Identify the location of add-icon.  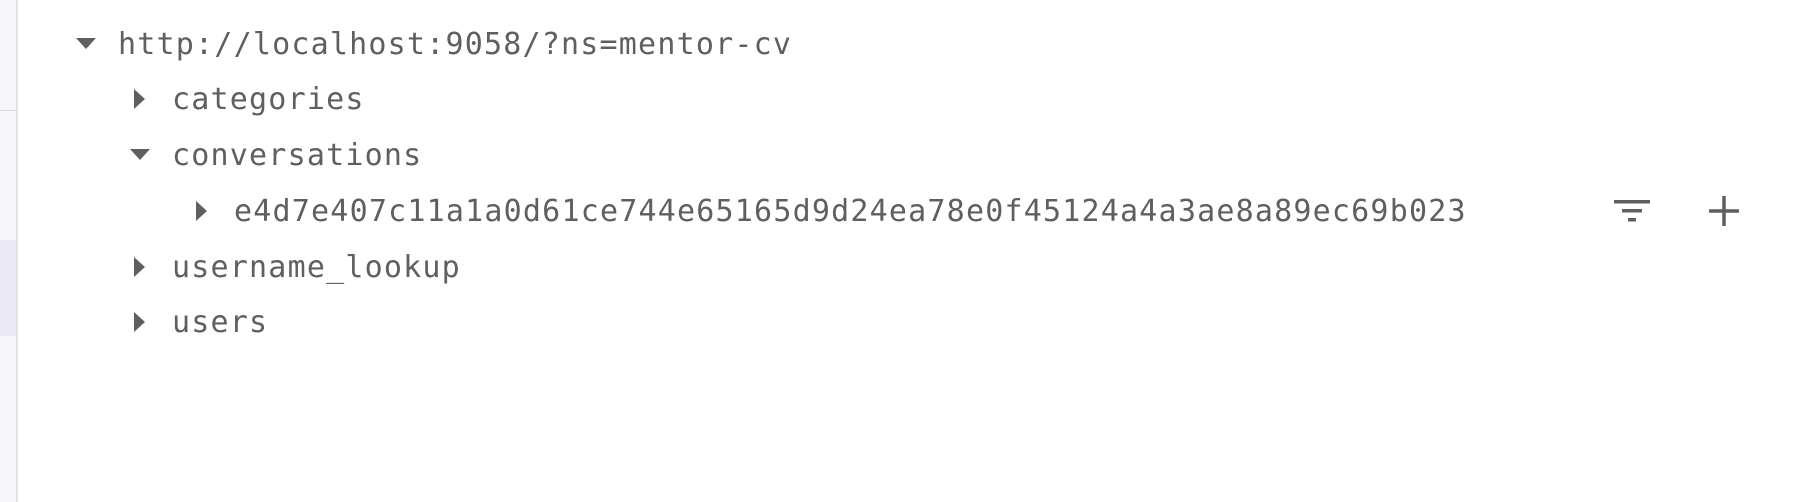
(1724, 211).